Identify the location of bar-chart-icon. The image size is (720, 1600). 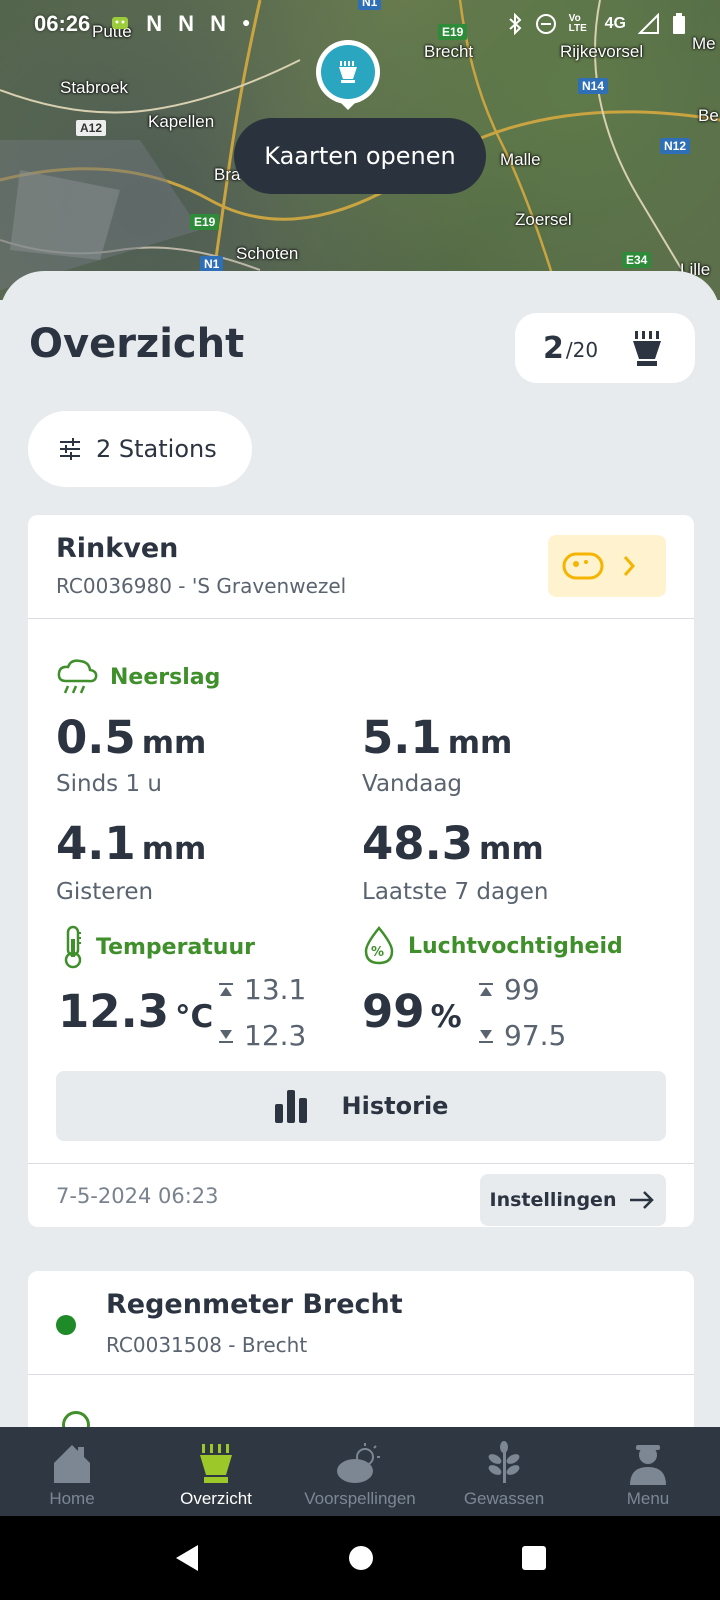
(290, 1106).